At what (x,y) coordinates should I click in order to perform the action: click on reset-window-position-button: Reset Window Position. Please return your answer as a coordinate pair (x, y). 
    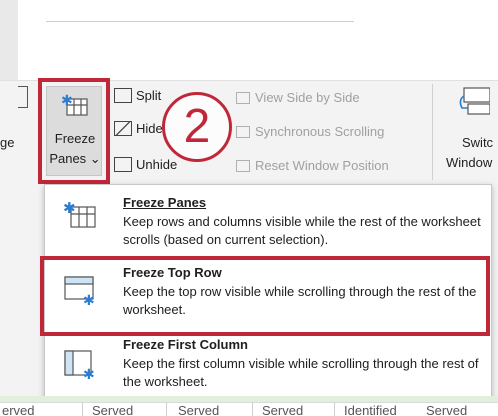
    Looking at the image, I should click on (312, 165).